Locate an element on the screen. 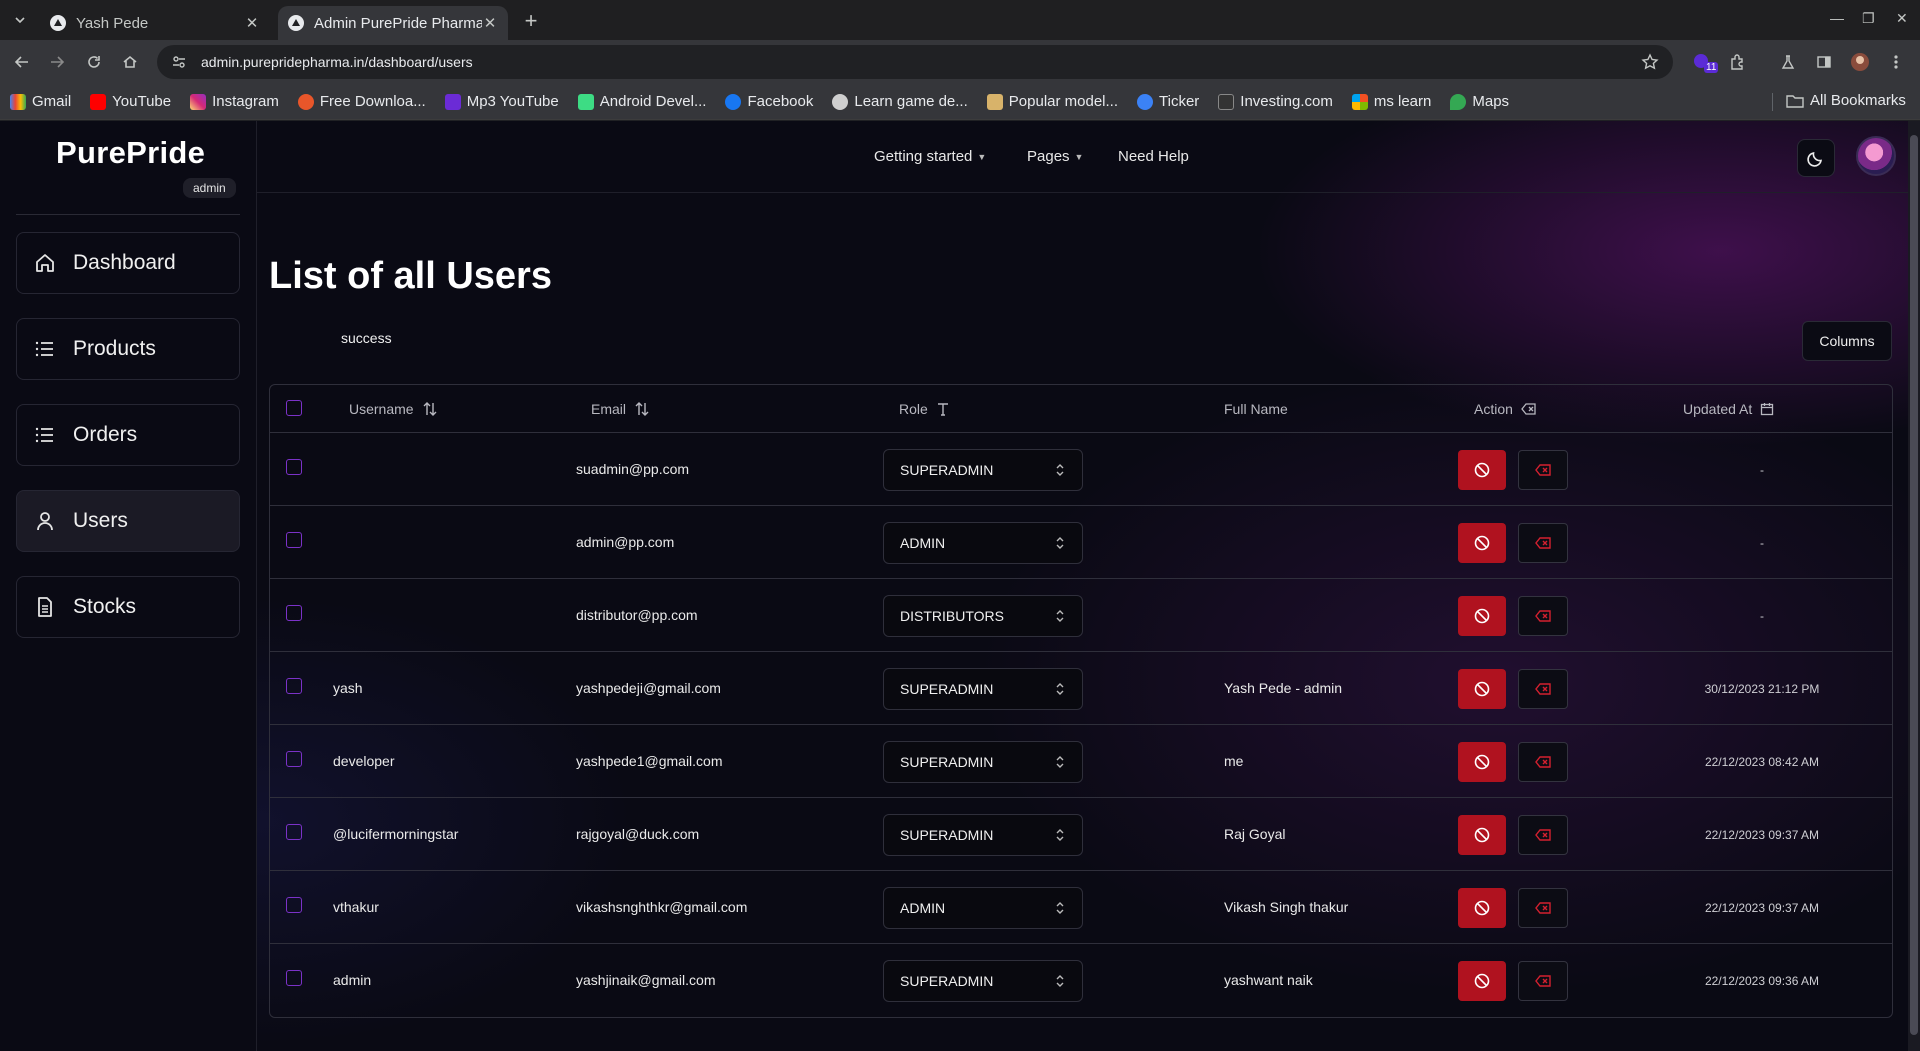  sidebar-item-users: Users is located at coordinates (128, 521).